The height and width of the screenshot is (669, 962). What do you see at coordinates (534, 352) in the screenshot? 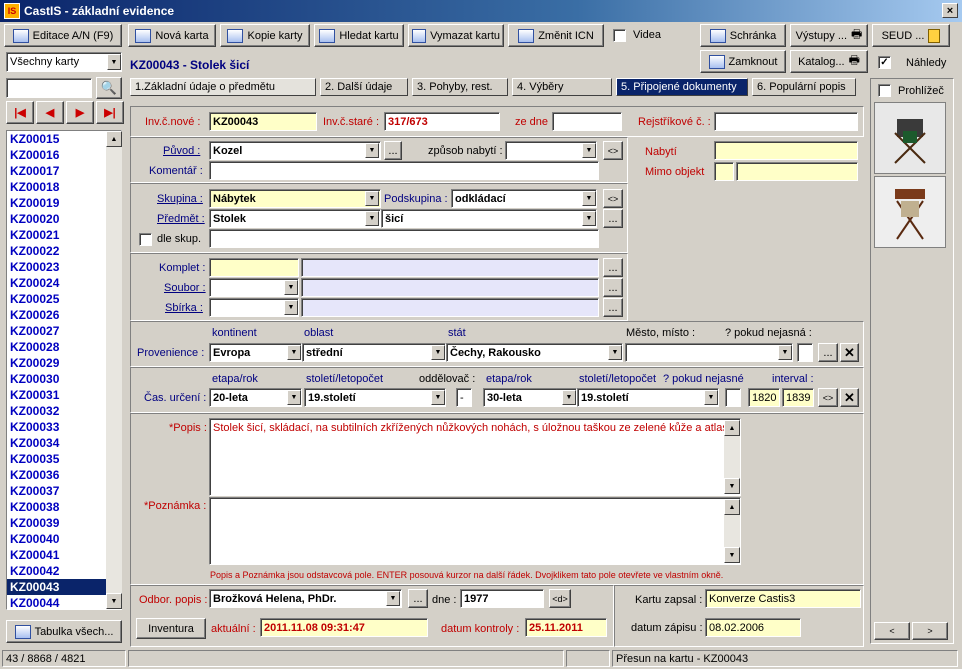
I see `state-select: Čechy, Rakousko` at bounding box center [534, 352].